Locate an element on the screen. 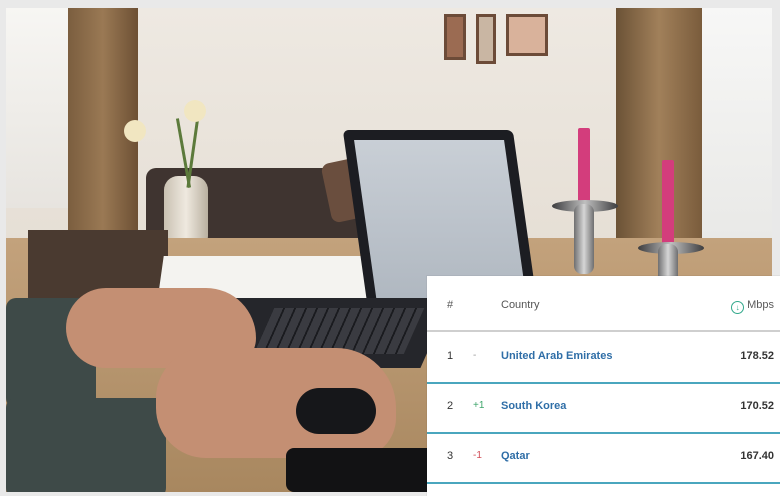 The image size is (780, 496). speed-value: 178.52 is located at coordinates (757, 356).